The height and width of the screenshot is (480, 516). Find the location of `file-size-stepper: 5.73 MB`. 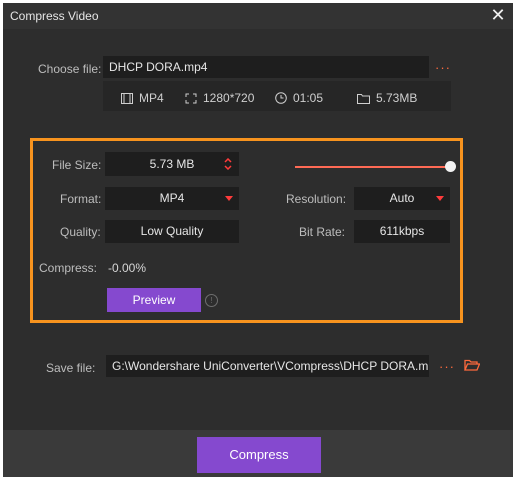

file-size-stepper: 5.73 MB is located at coordinates (172, 164).